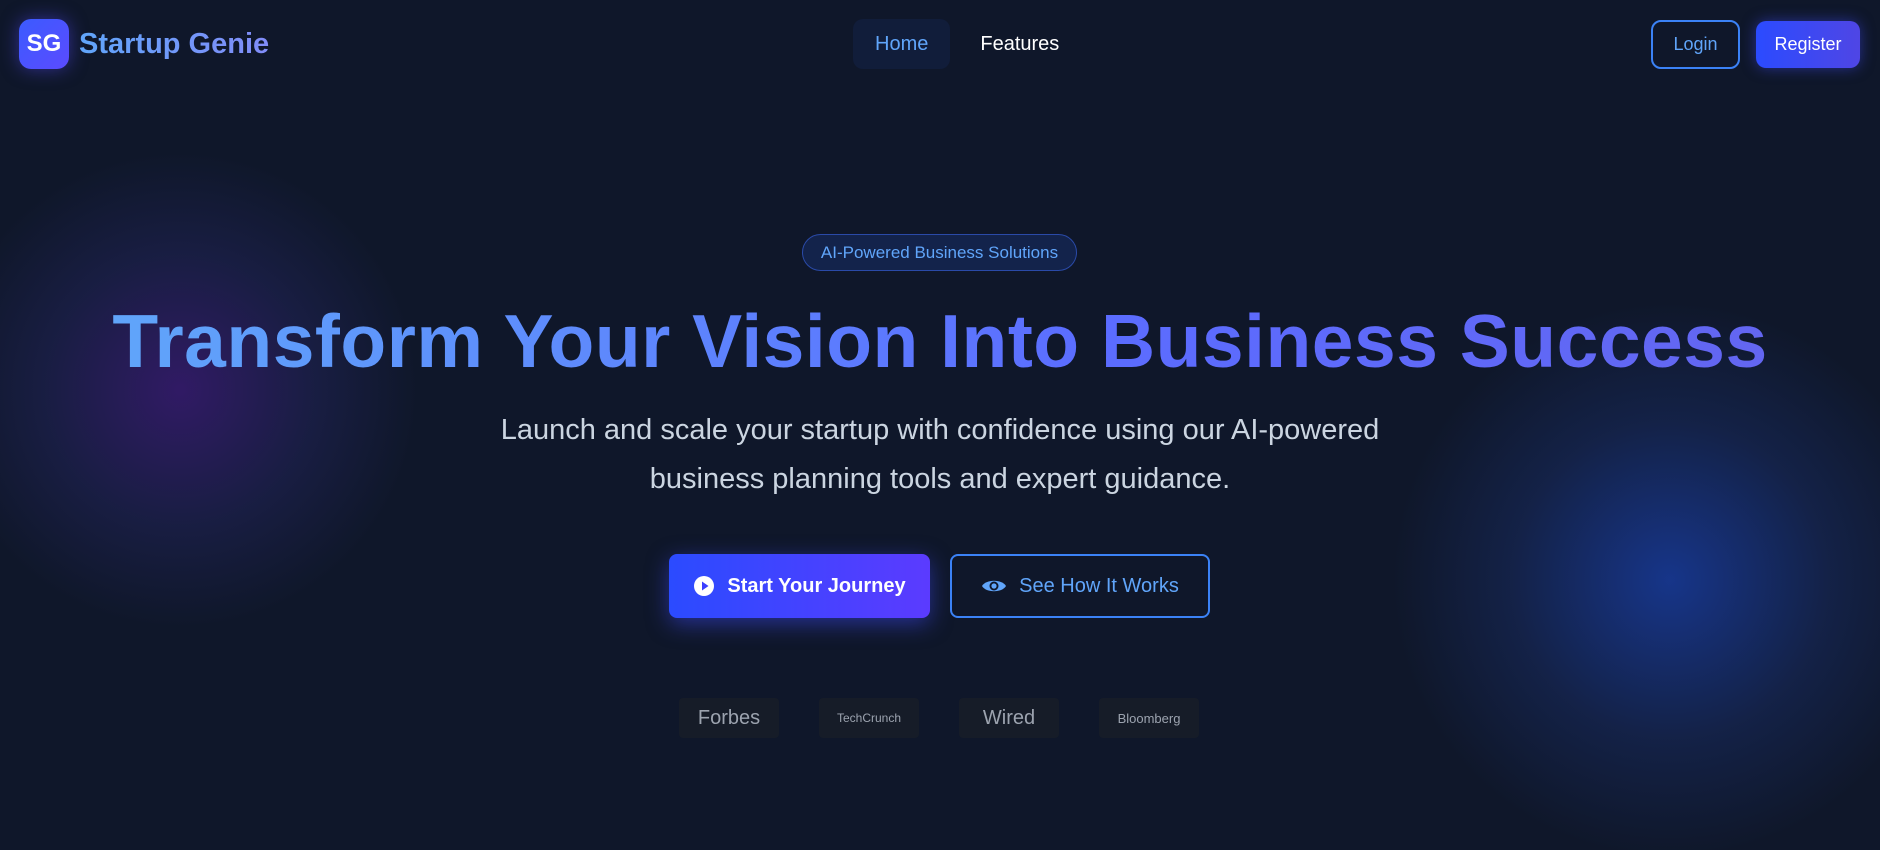  What do you see at coordinates (902, 44) in the screenshot?
I see `nav-home: Home` at bounding box center [902, 44].